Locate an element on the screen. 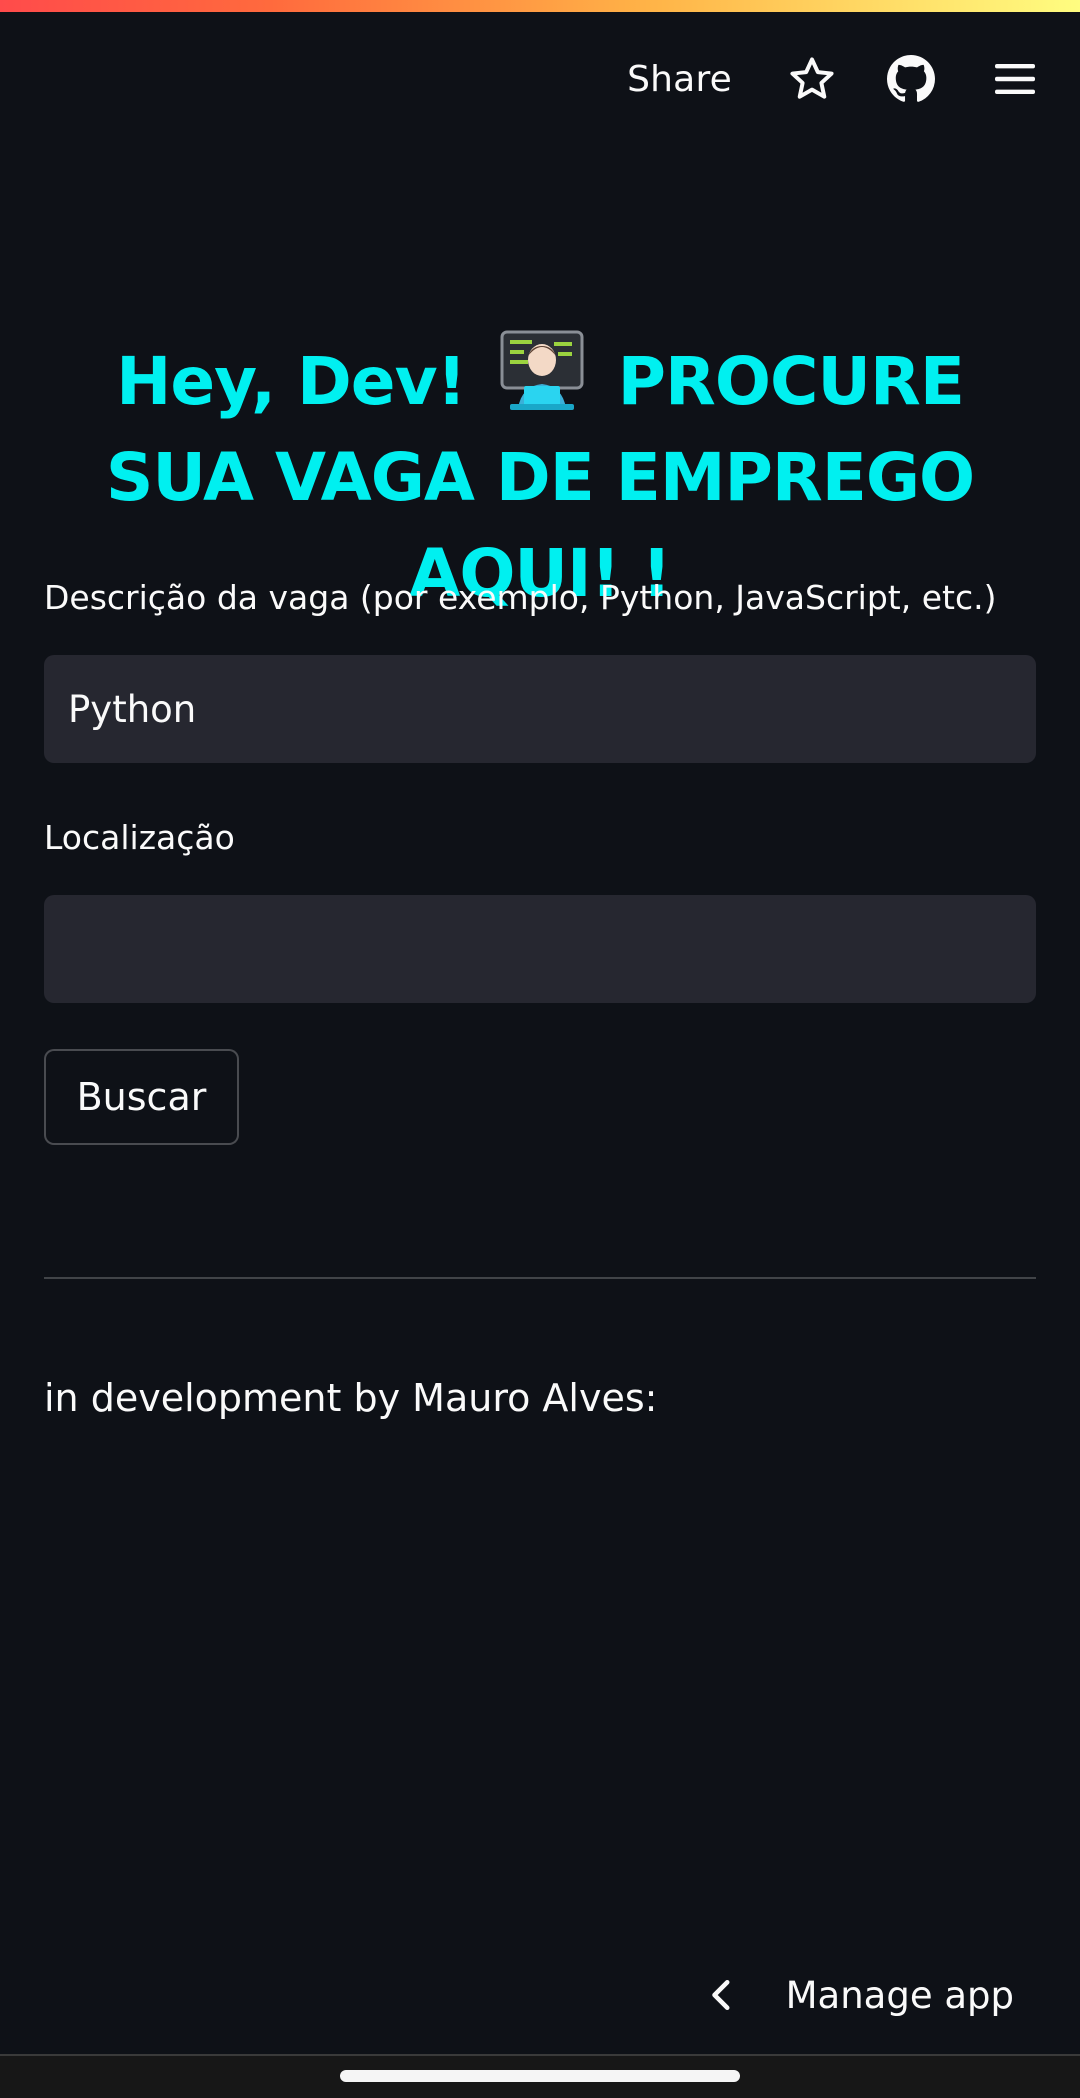  hamburger-menu-icon is located at coordinates (1015, 79).